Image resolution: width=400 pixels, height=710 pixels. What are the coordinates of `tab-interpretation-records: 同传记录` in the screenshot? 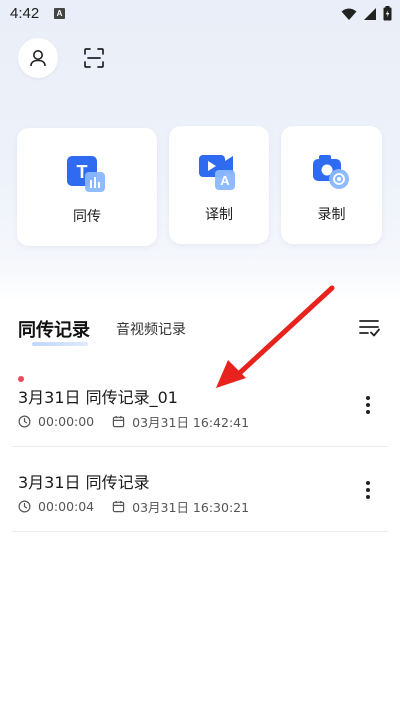 It's located at (54, 329).